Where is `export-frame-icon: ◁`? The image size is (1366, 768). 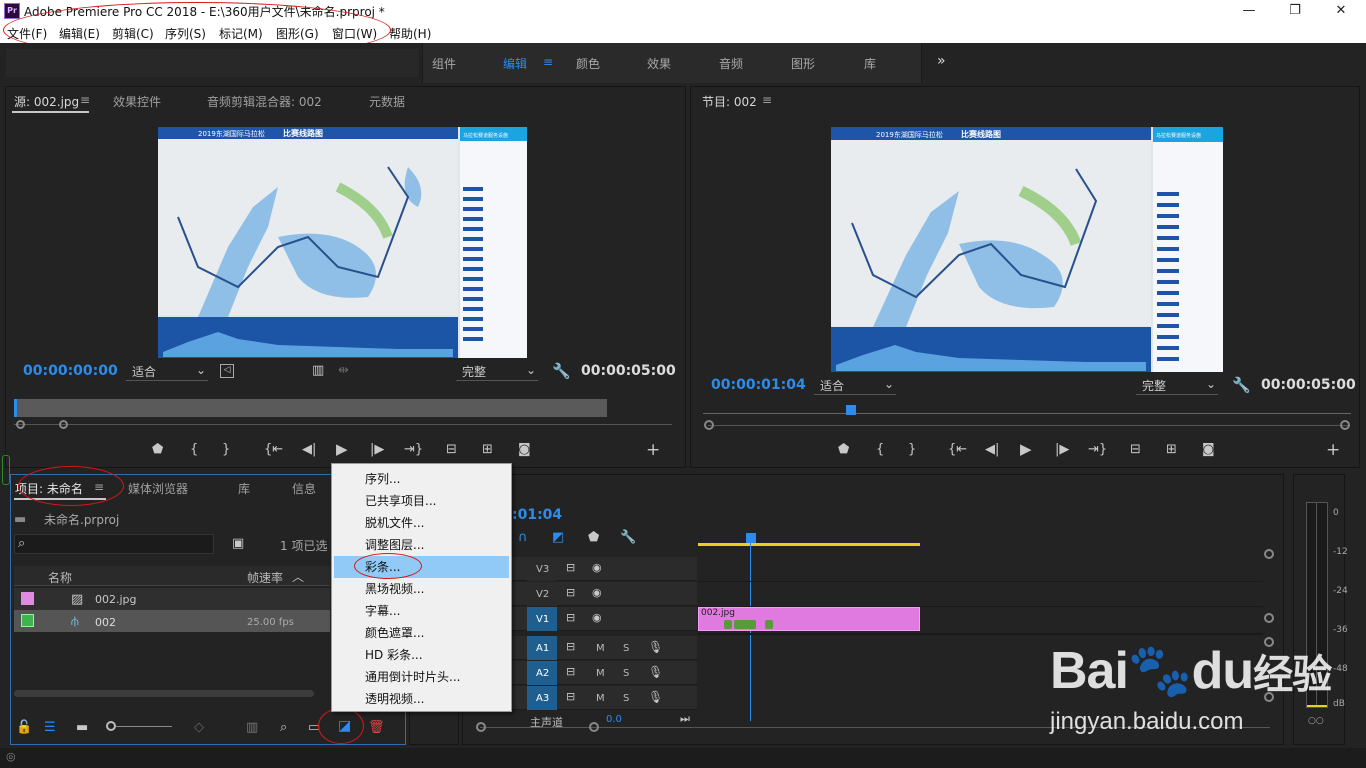
export-frame-icon: ◁ is located at coordinates (227, 371).